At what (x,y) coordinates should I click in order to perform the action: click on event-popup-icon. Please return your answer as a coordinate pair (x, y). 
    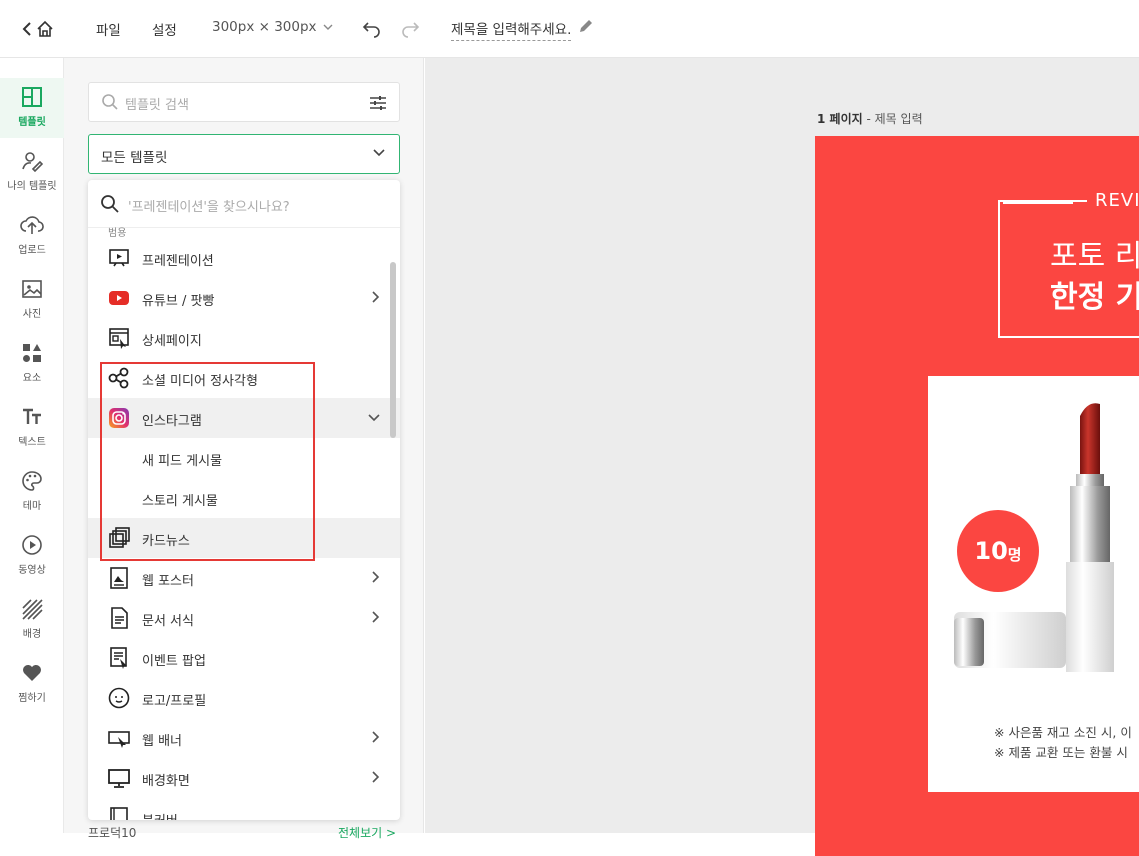
    Looking at the image, I should click on (118, 658).